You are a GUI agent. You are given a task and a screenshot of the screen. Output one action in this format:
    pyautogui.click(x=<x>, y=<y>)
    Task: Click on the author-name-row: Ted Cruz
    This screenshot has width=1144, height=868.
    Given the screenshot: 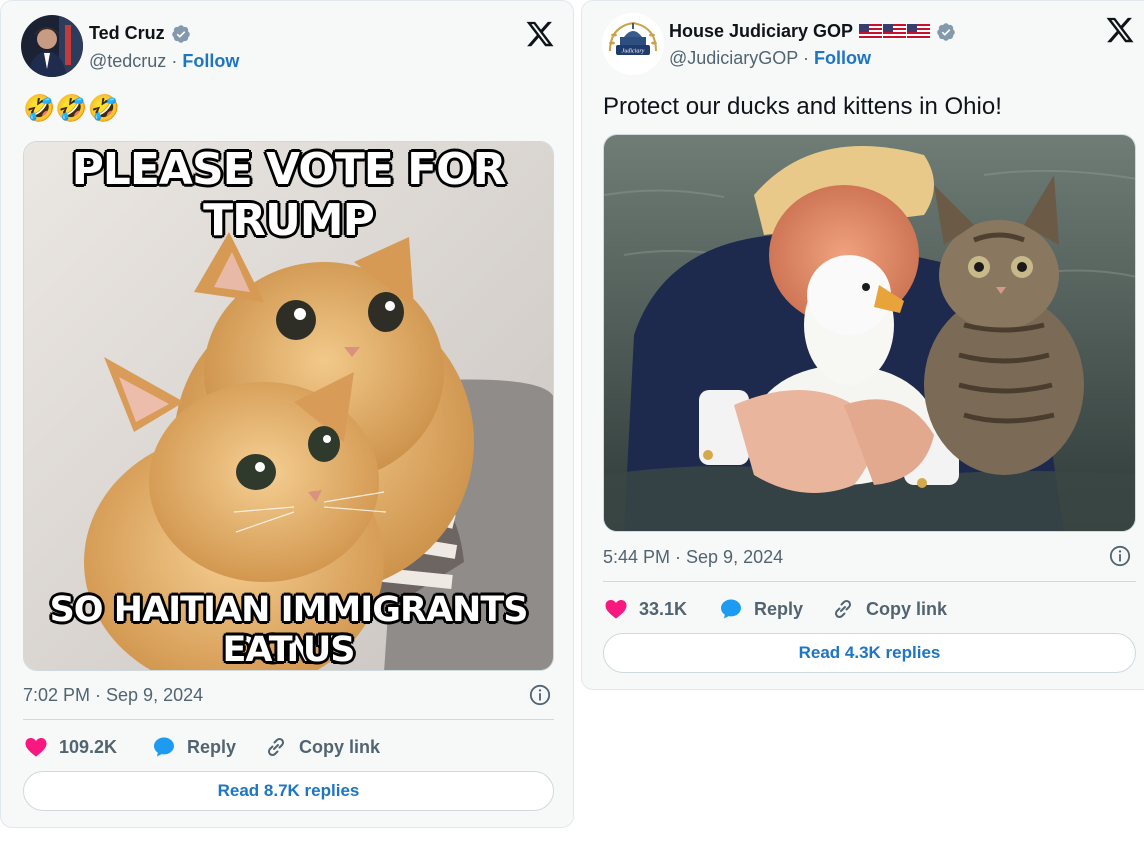 What is the action you would take?
    pyautogui.click(x=140, y=33)
    